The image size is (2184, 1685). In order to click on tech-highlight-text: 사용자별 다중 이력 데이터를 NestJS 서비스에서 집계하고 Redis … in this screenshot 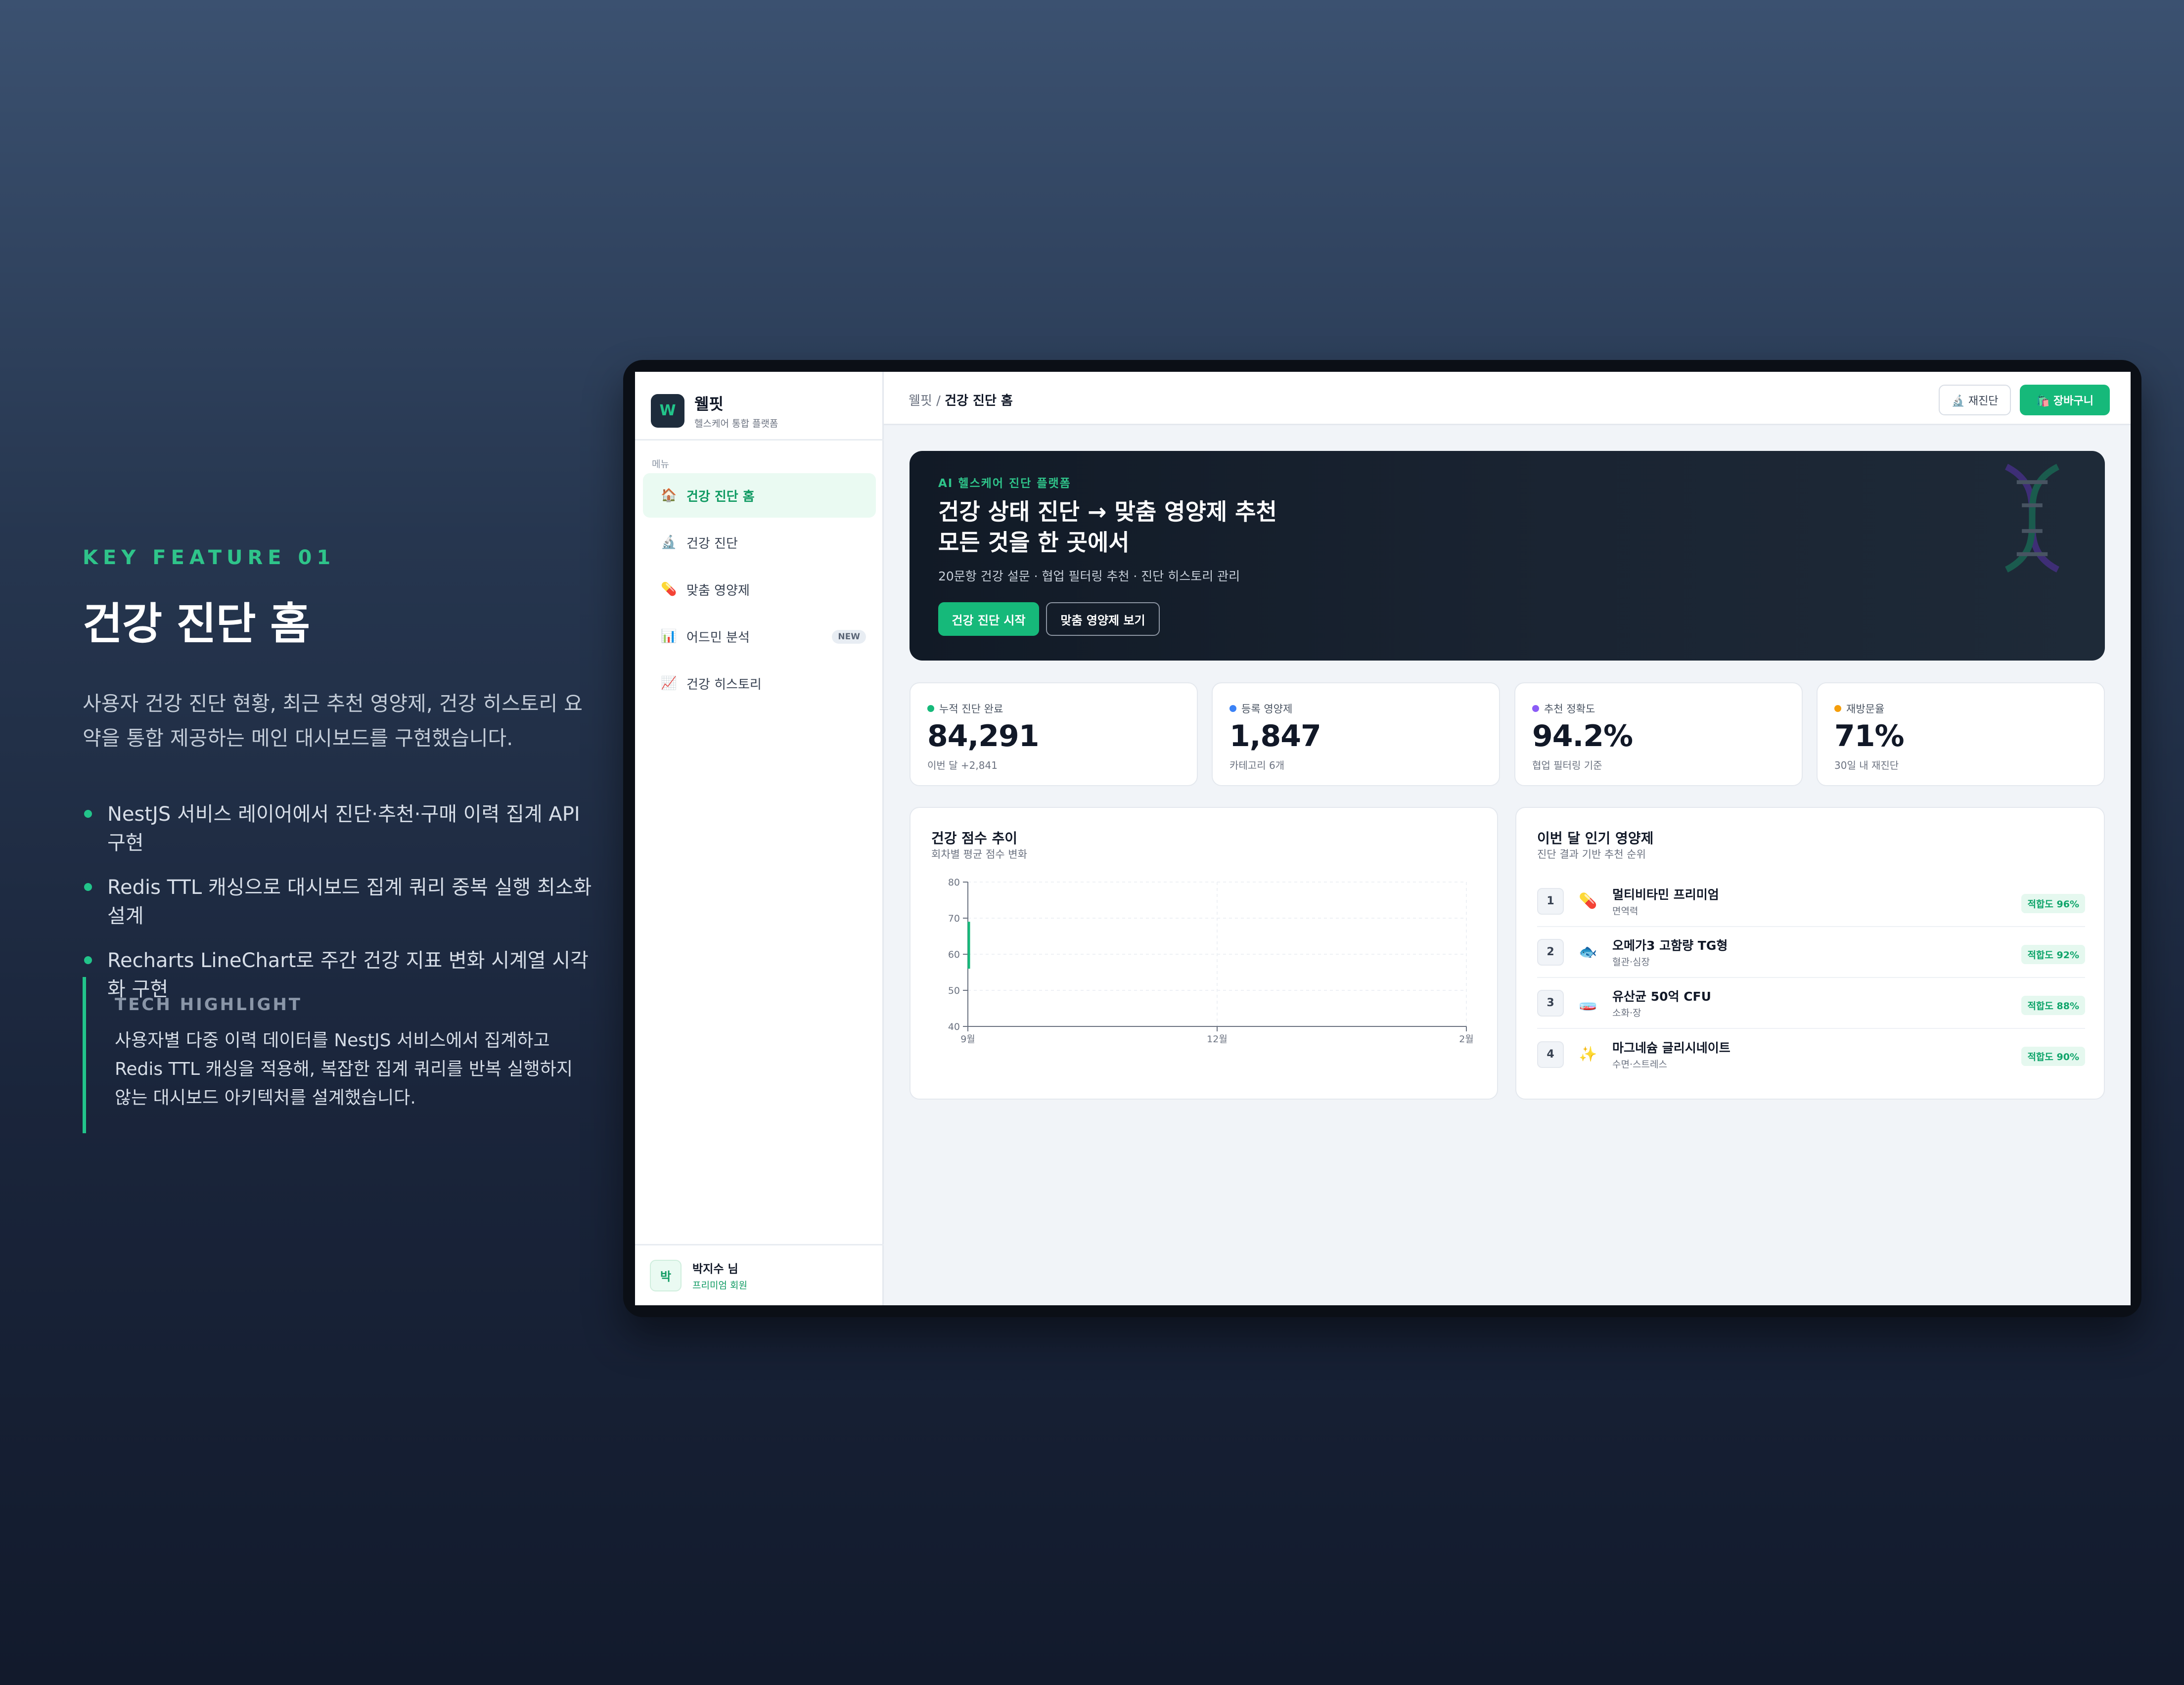, I will do `click(344, 1069)`.